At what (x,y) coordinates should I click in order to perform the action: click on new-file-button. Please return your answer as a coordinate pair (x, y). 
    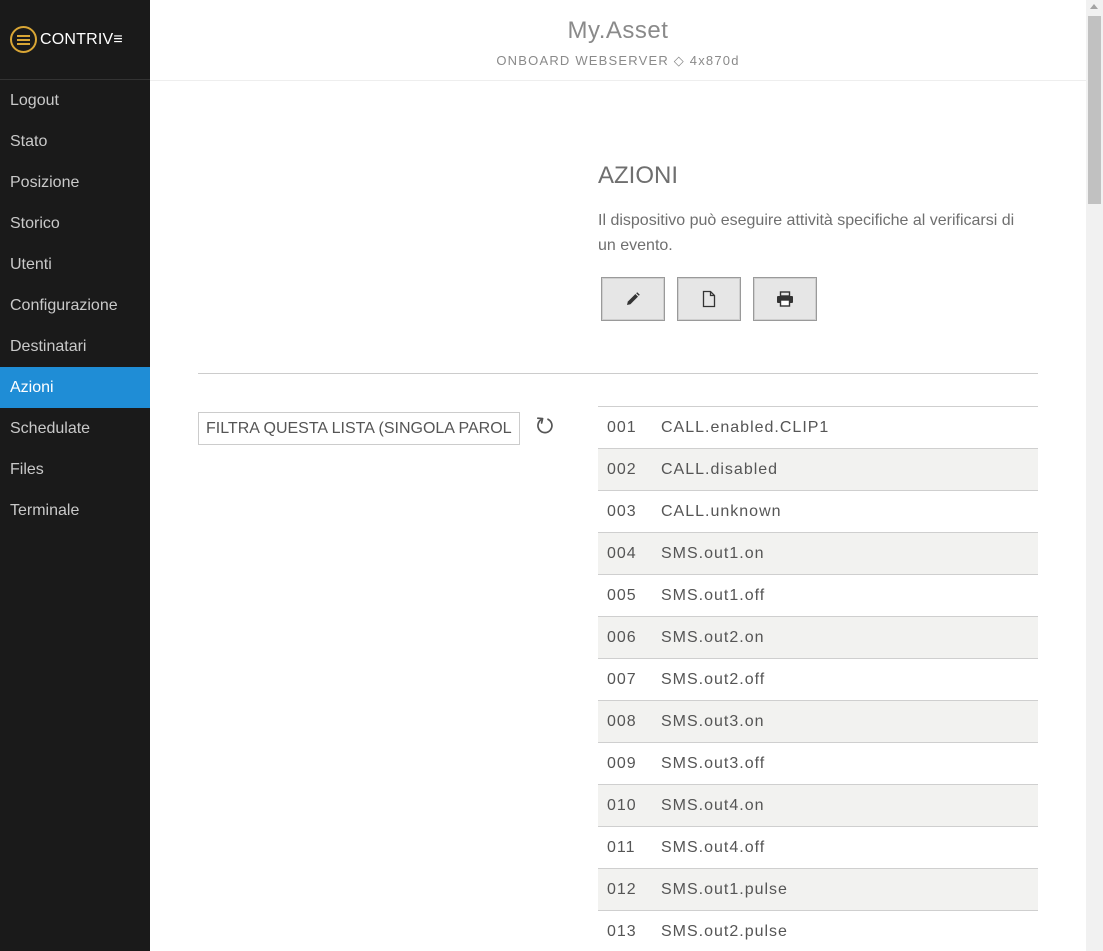
    Looking at the image, I should click on (709, 299).